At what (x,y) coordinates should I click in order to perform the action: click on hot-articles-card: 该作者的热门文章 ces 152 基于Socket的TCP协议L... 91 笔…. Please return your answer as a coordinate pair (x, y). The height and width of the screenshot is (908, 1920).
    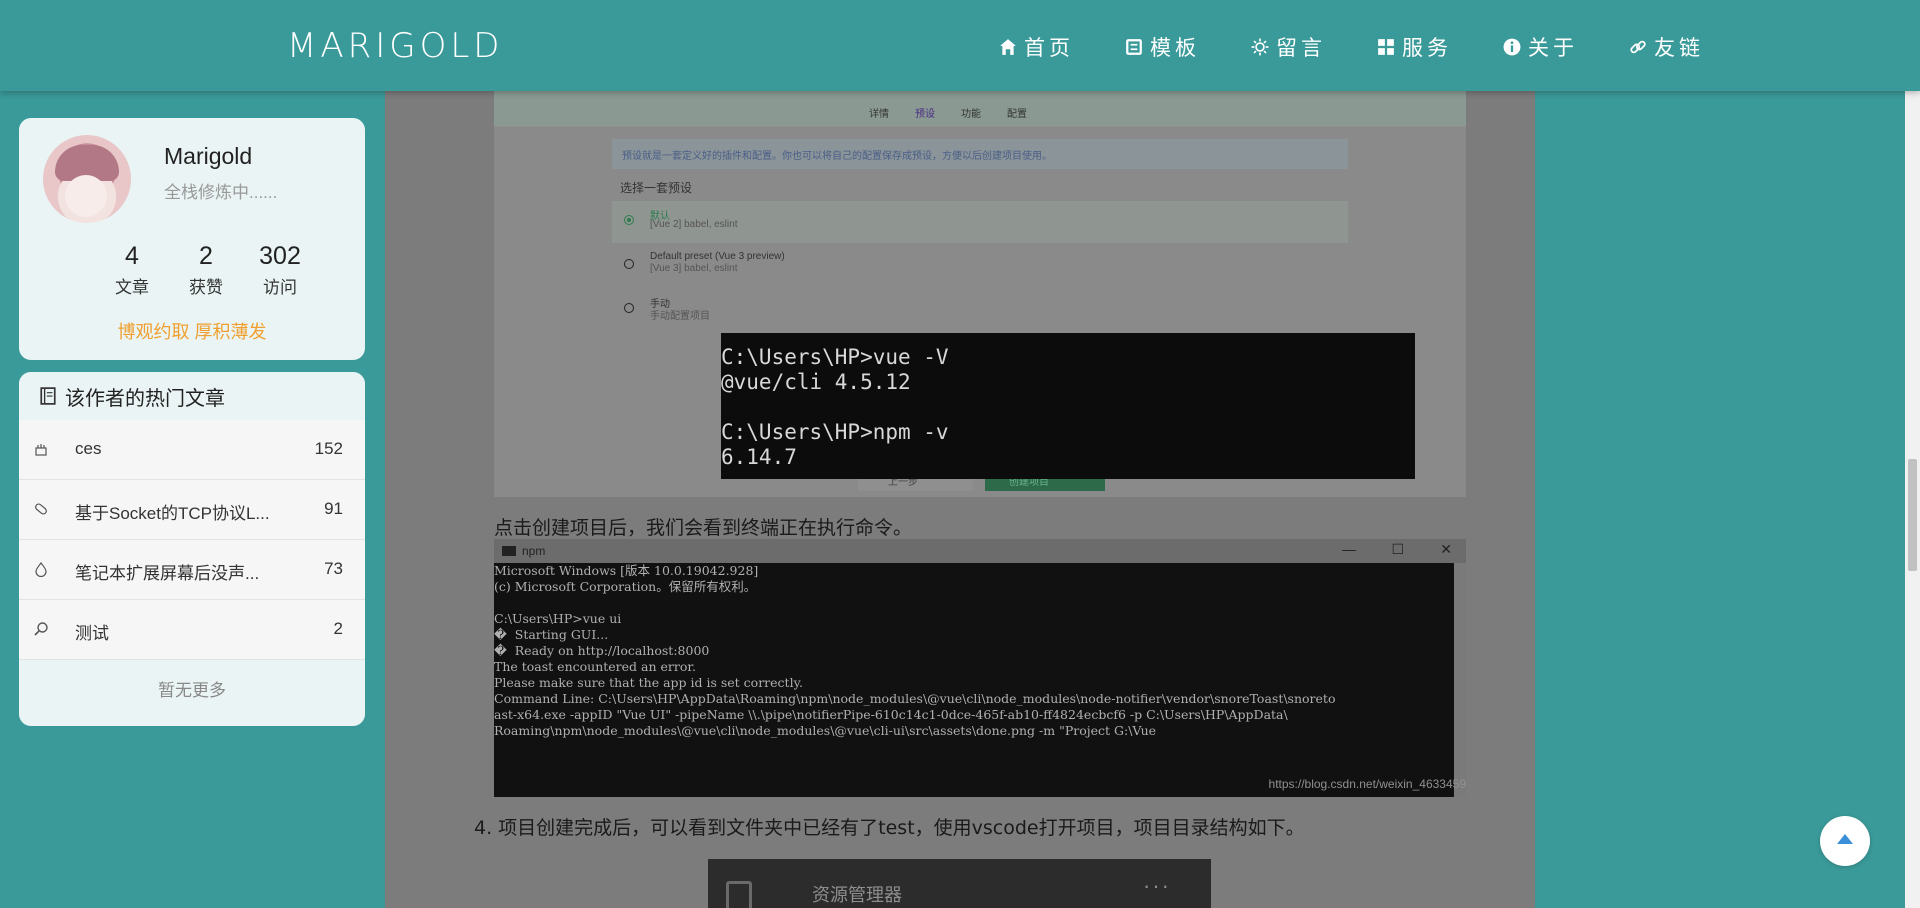
    Looking at the image, I should click on (192, 549).